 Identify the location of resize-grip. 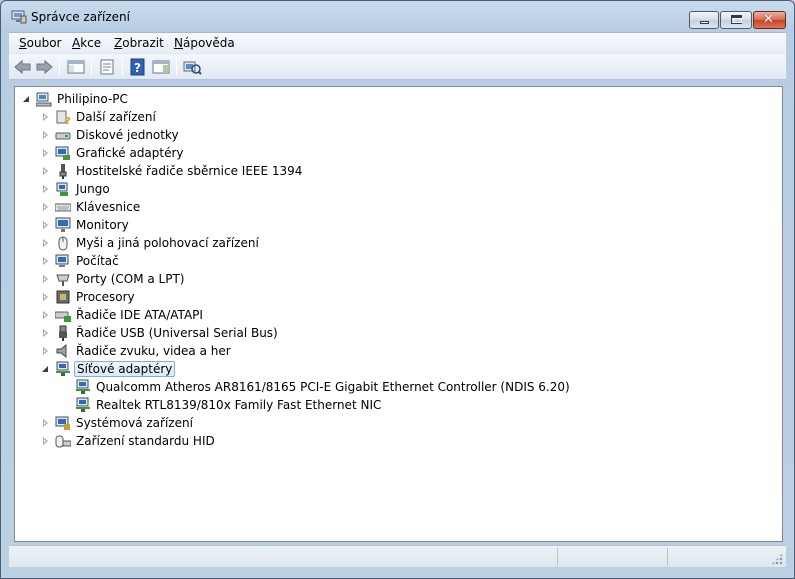
(777, 559).